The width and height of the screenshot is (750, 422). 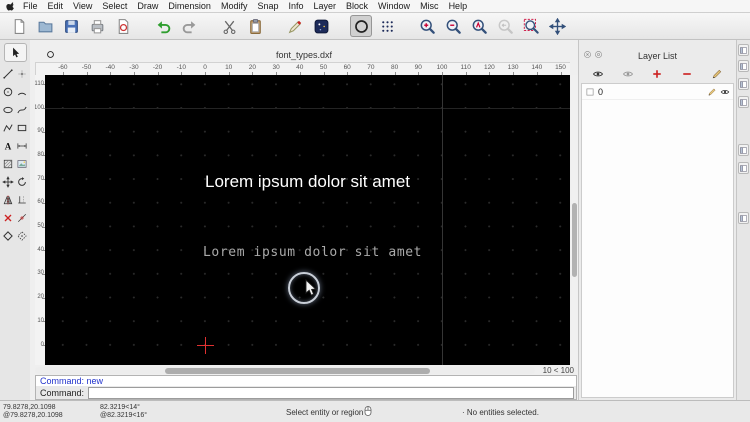 What do you see at coordinates (22, 182) in the screenshot?
I see `tool-rotate-button` at bounding box center [22, 182].